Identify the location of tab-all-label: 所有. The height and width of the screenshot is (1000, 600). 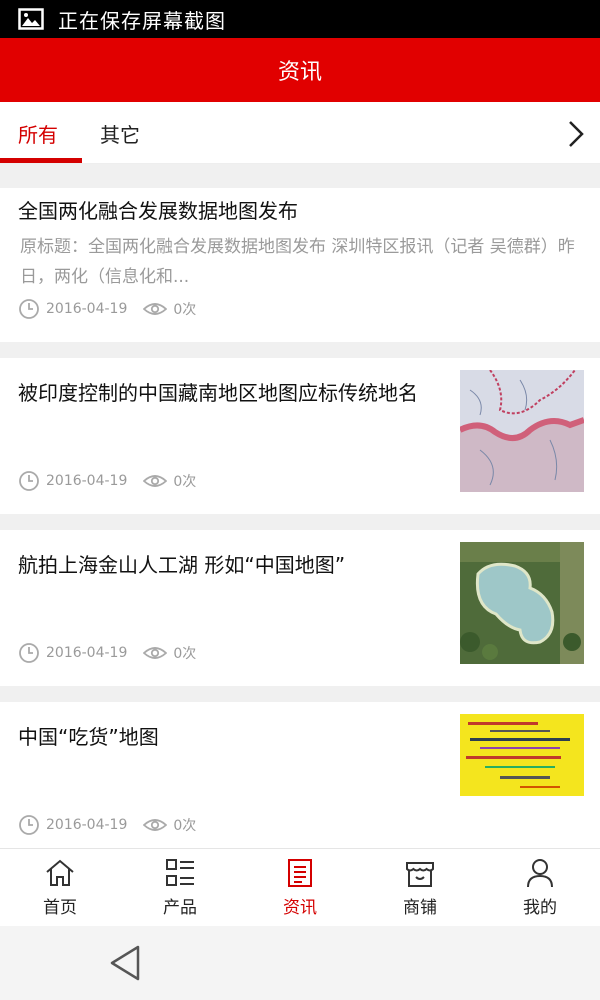
(38, 134).